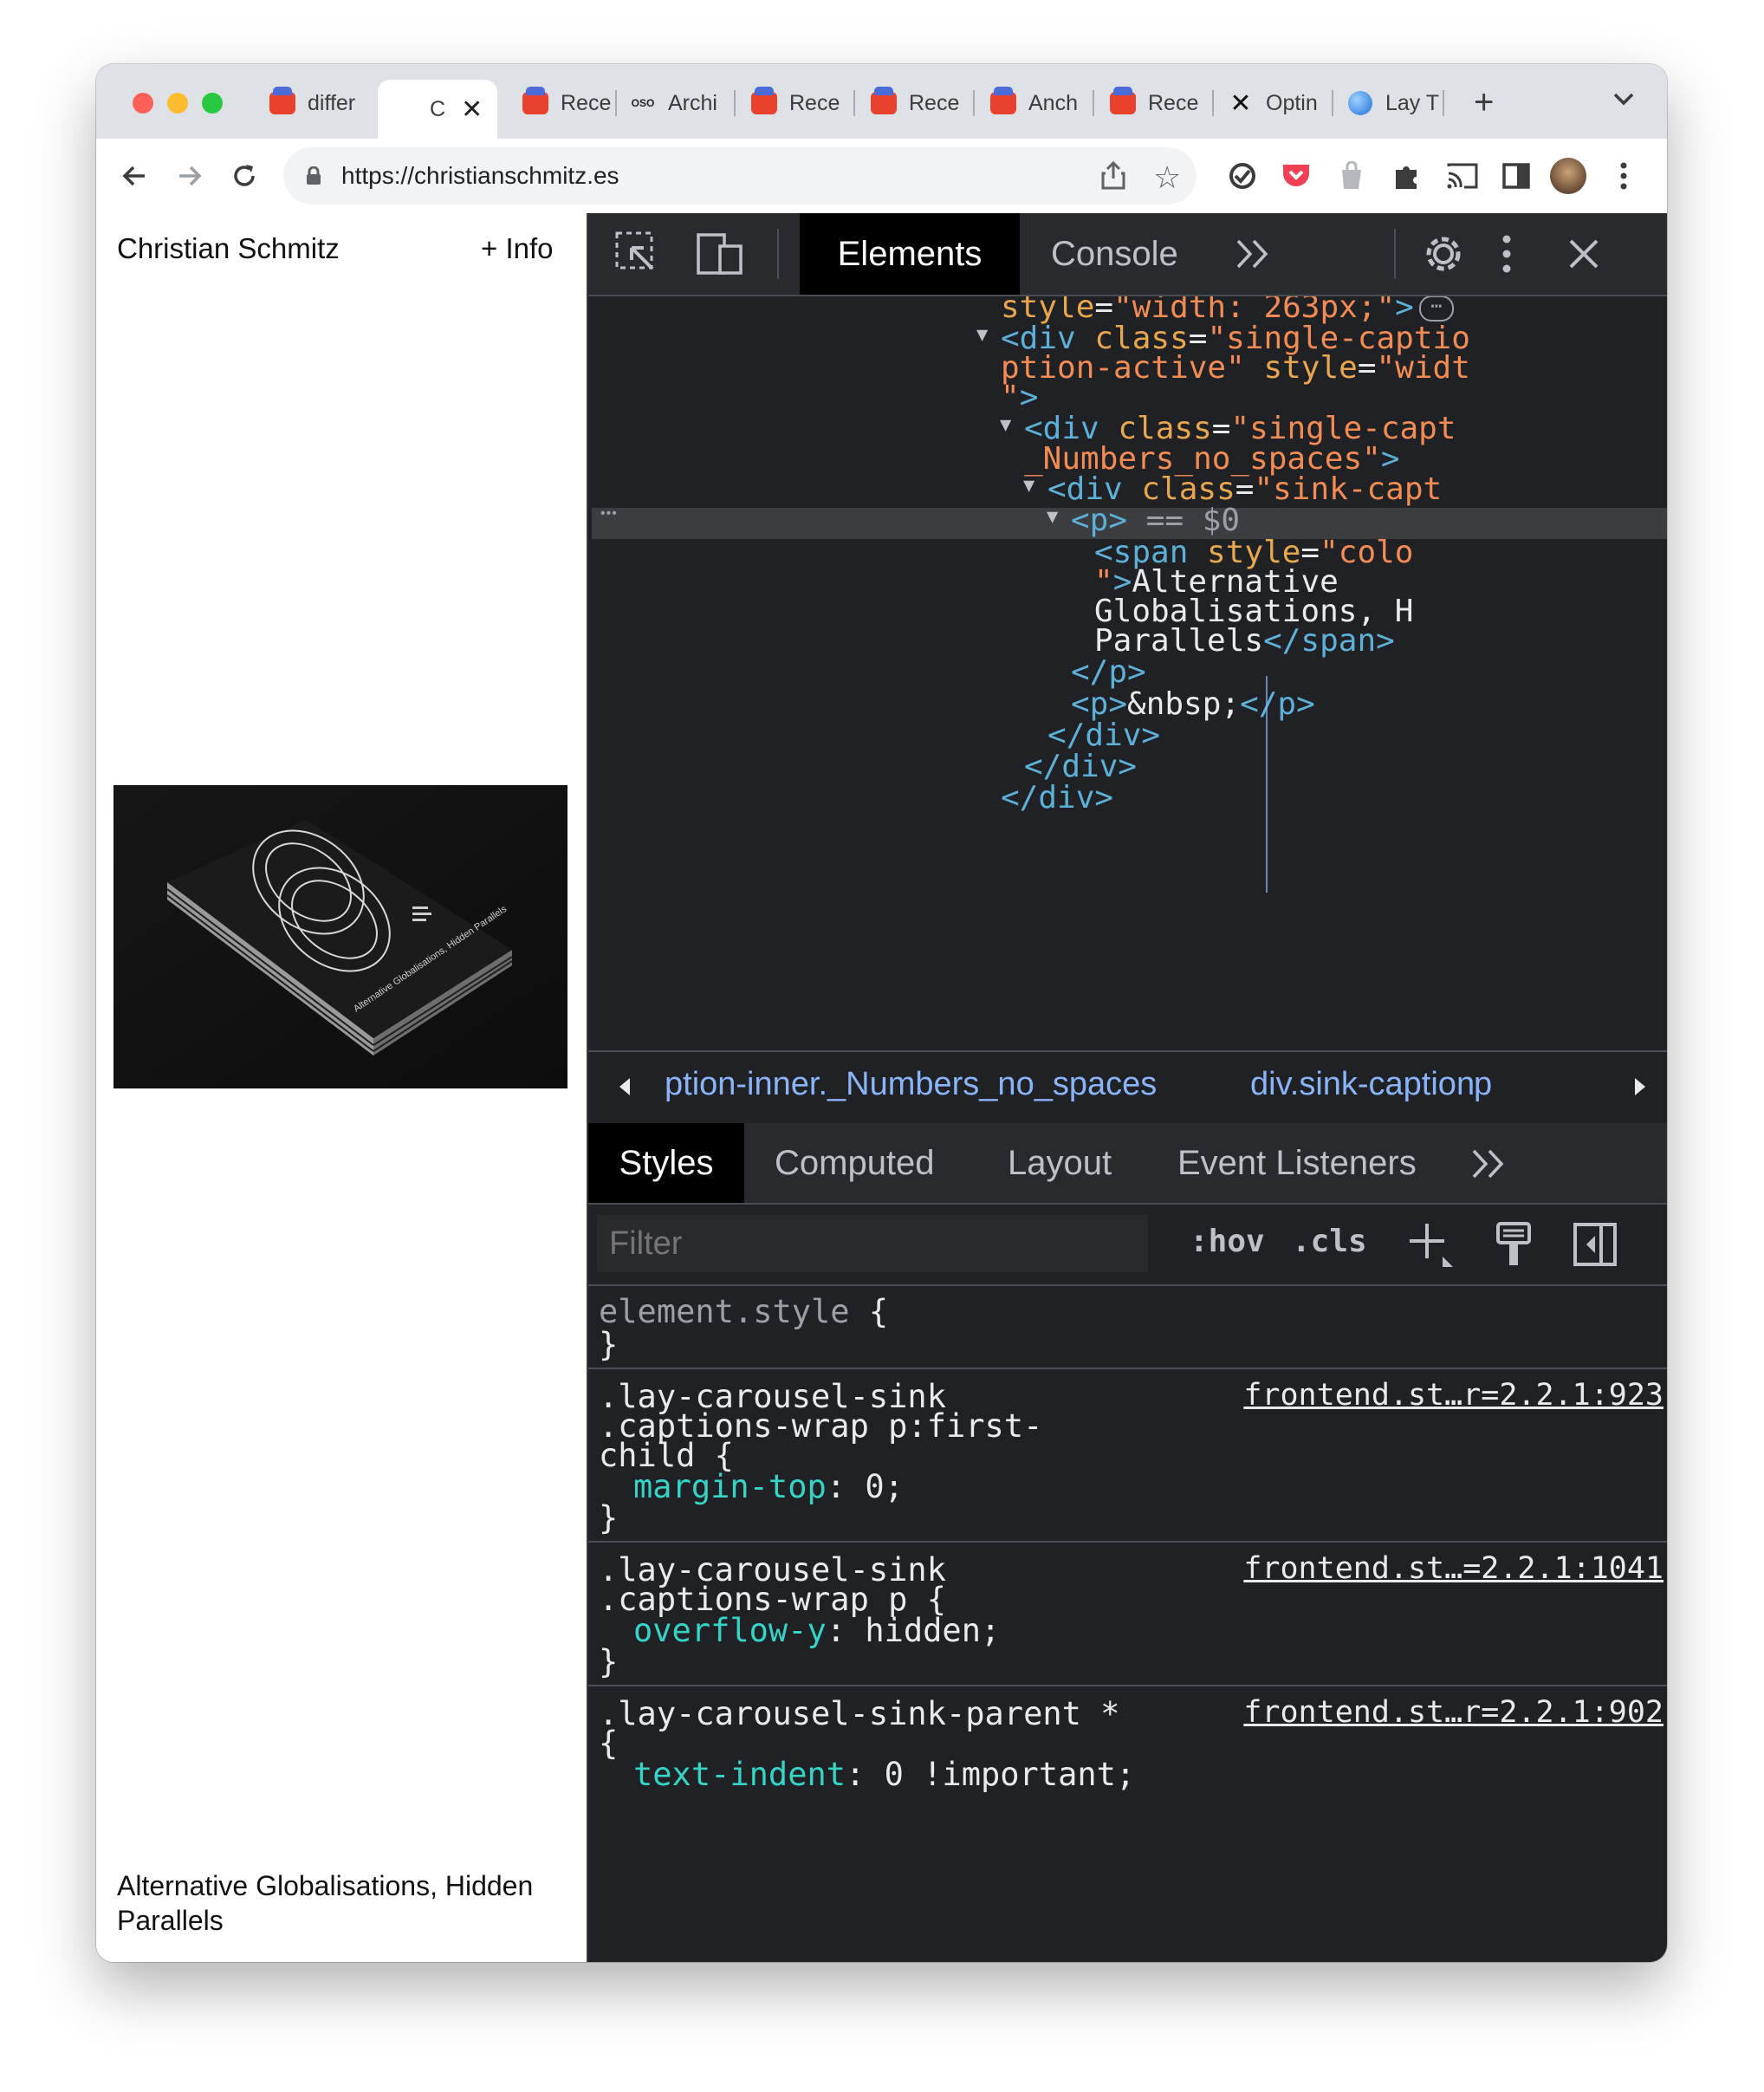 The width and height of the screenshot is (1764, 2092). I want to click on close-tab-icon: ✕, so click(472, 109).